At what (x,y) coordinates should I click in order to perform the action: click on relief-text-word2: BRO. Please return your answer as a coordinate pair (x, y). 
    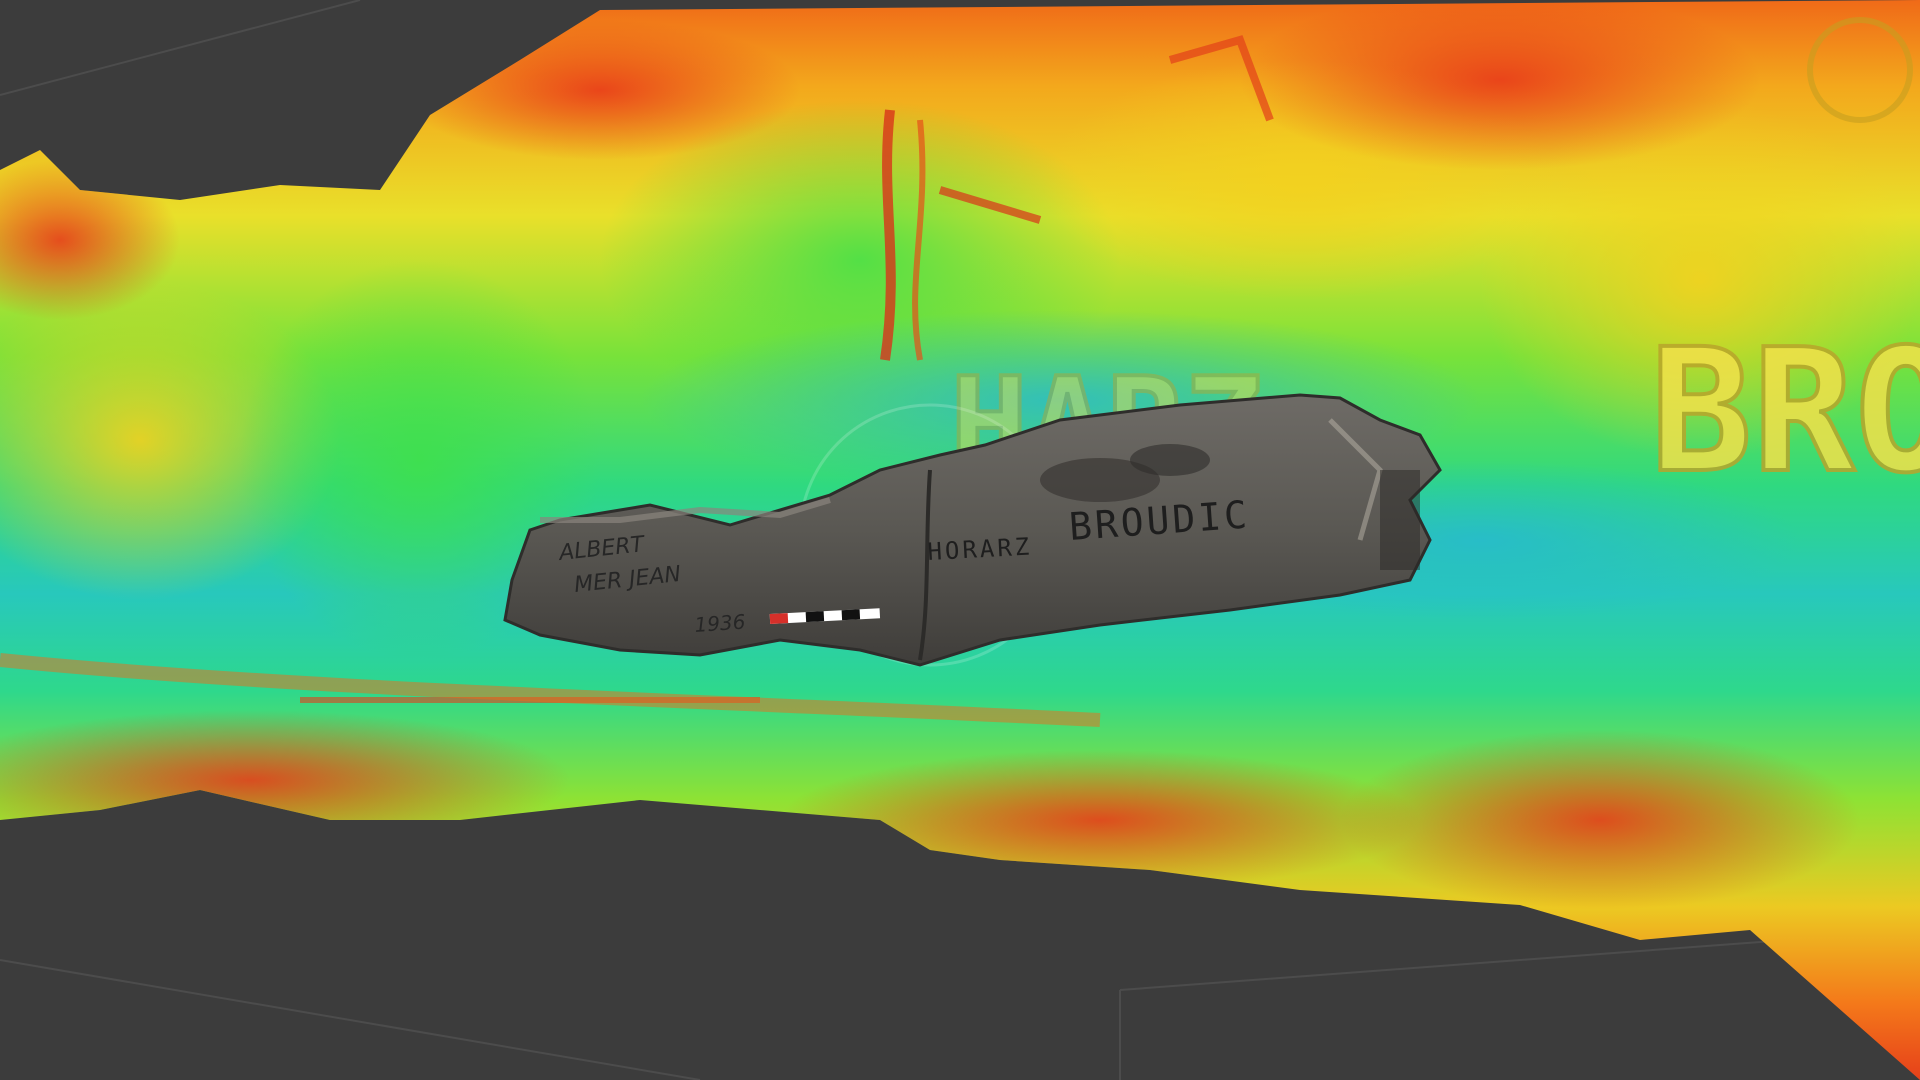
    Looking at the image, I should click on (1785, 412).